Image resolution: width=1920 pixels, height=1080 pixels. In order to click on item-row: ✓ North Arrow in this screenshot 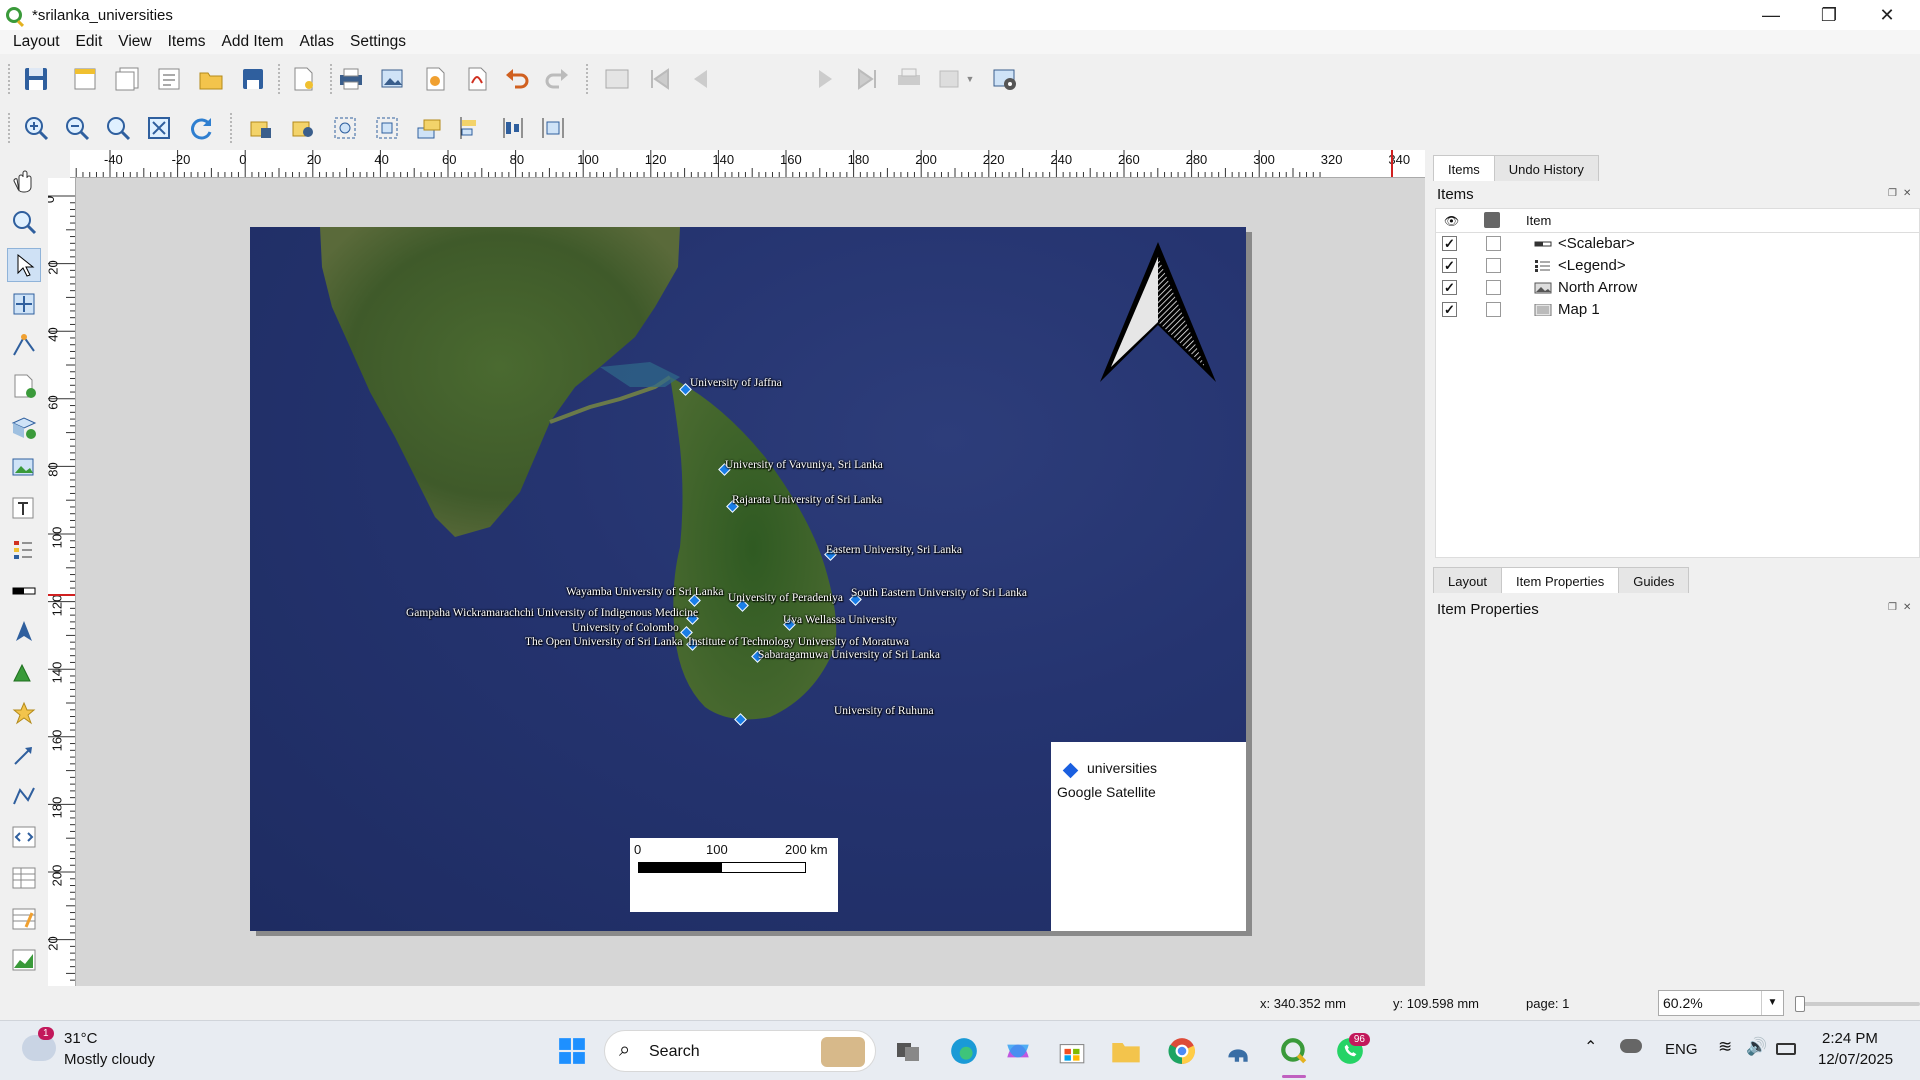, I will do `click(1677, 288)`.